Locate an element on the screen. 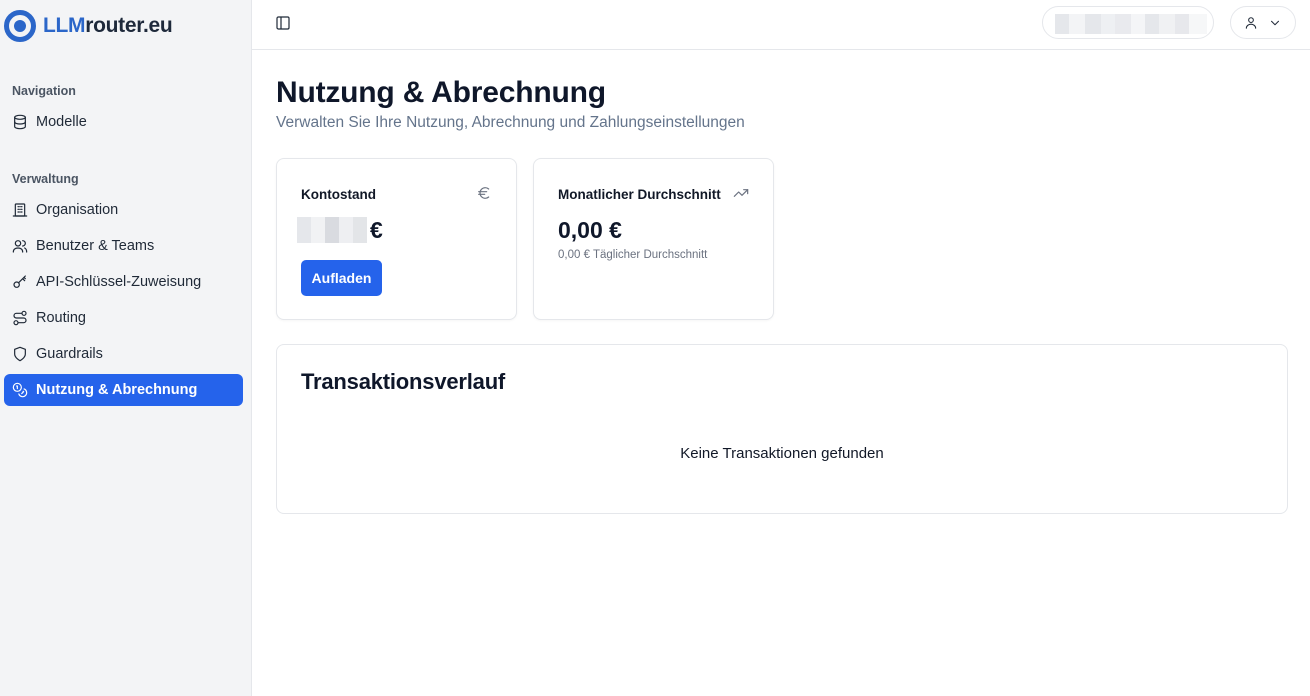 This screenshot has height=696, width=1310. sidebar-item-label: Nutzung & Abrechnung is located at coordinates (117, 390).